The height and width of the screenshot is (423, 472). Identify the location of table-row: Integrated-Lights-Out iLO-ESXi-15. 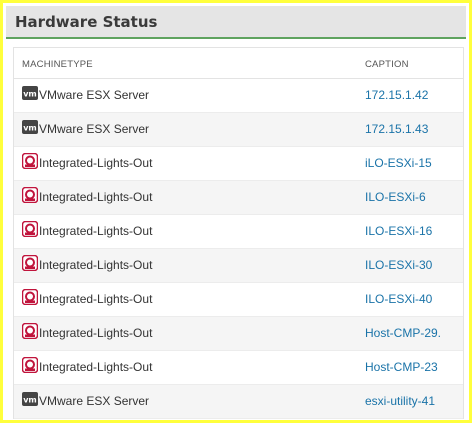
(238, 164).